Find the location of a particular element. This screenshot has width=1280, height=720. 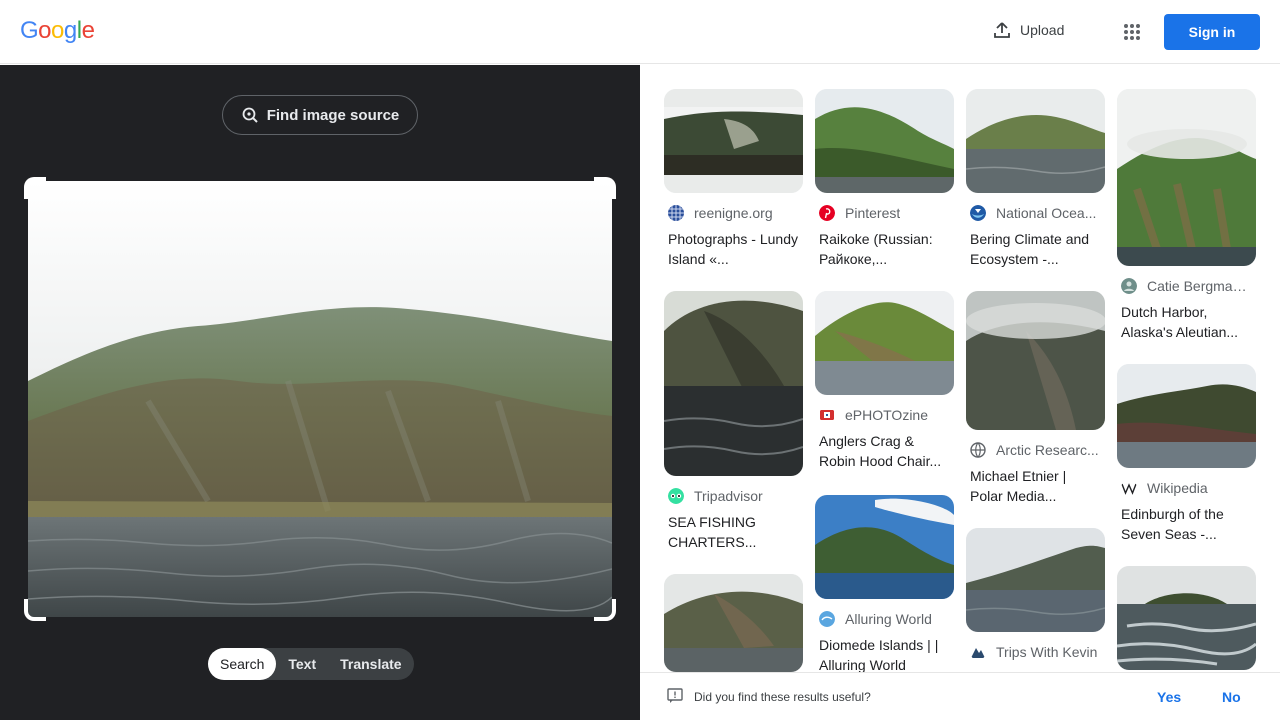

crop-handle-top-left is located at coordinates (35, 188).